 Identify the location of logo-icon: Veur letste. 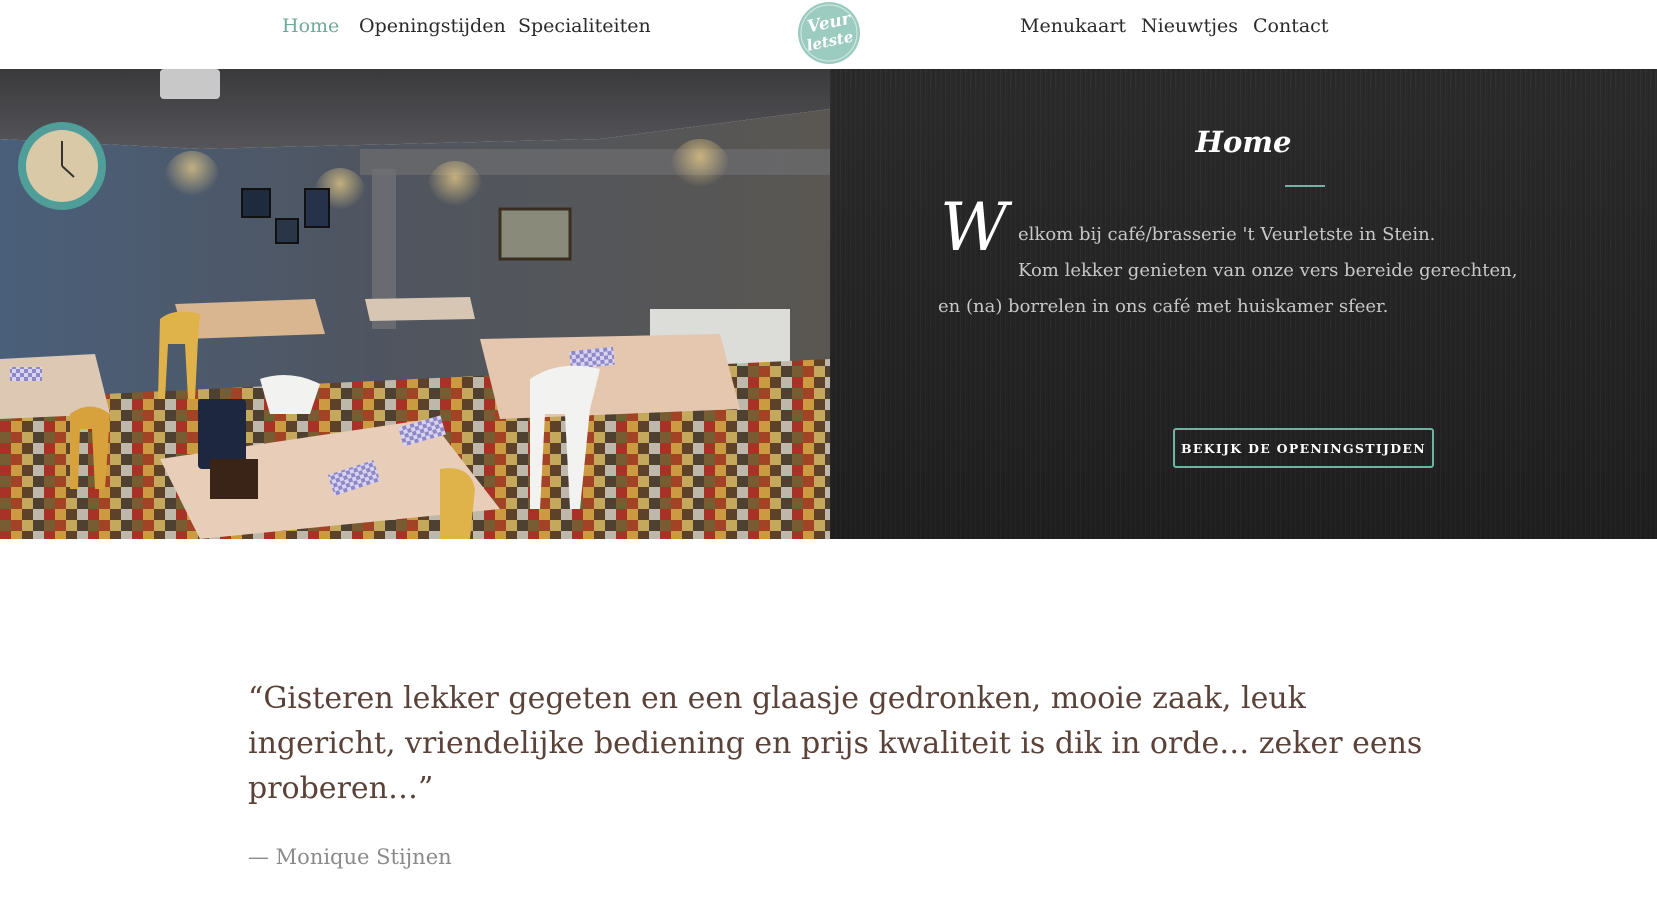
(829, 33).